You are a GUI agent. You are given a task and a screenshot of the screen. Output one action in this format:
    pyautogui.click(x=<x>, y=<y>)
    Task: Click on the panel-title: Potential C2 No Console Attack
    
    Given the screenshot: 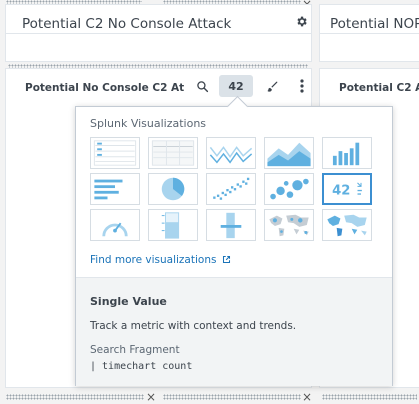 What is the action you would take?
    pyautogui.click(x=127, y=24)
    